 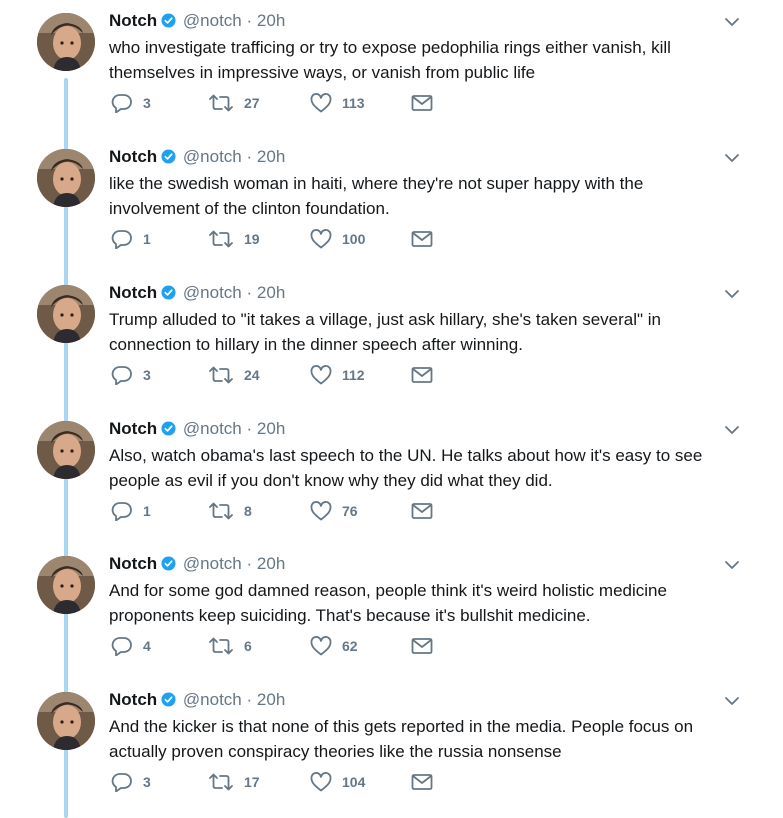 What do you see at coordinates (289, 103) in the screenshot?
I see `tweet-actions: 3 27 113` at bounding box center [289, 103].